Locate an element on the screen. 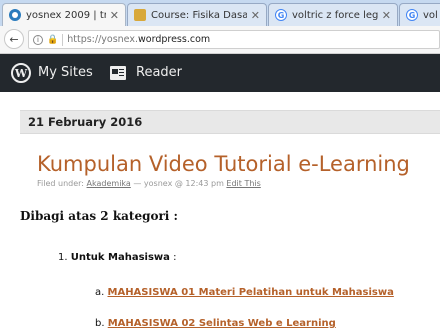  tab-voltric-2: G voltric is located at coordinates (419, 14).